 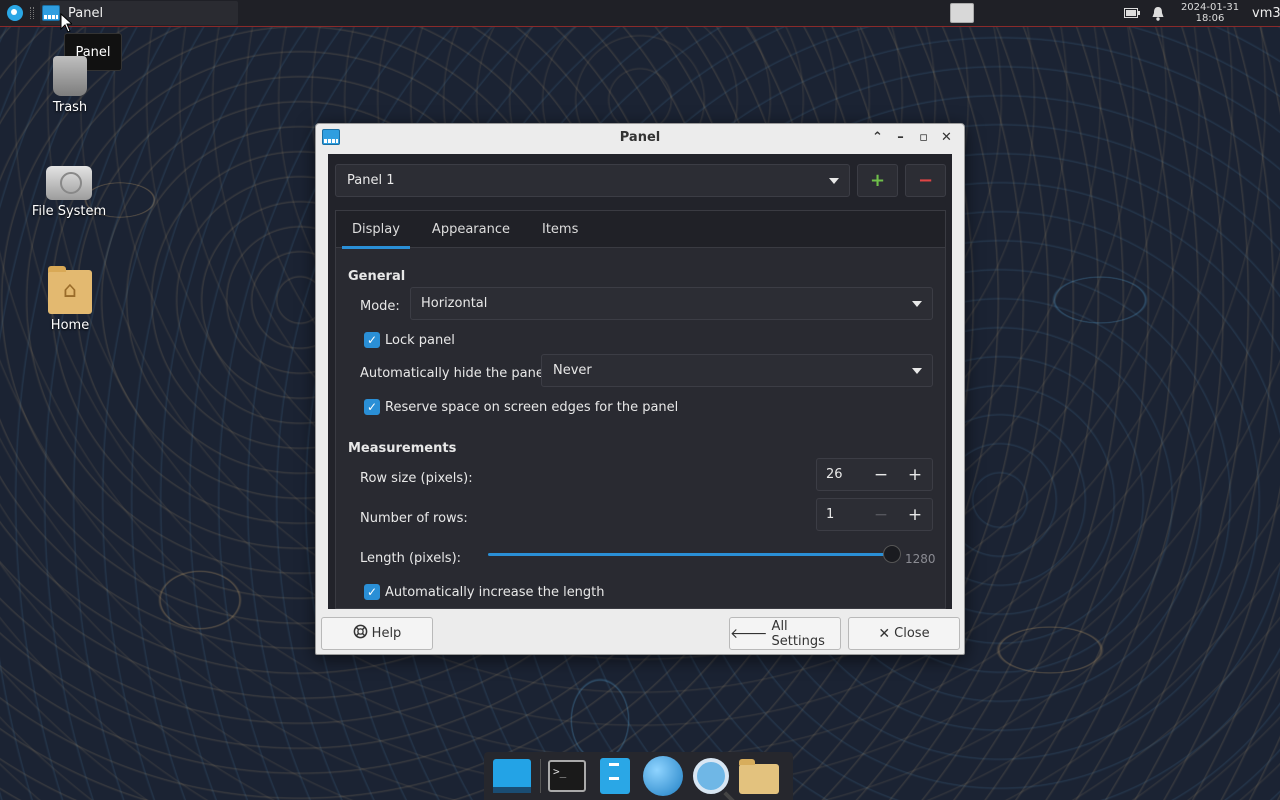 What do you see at coordinates (640, 230) in the screenshot?
I see `tab-bar: Display Appearance Items` at bounding box center [640, 230].